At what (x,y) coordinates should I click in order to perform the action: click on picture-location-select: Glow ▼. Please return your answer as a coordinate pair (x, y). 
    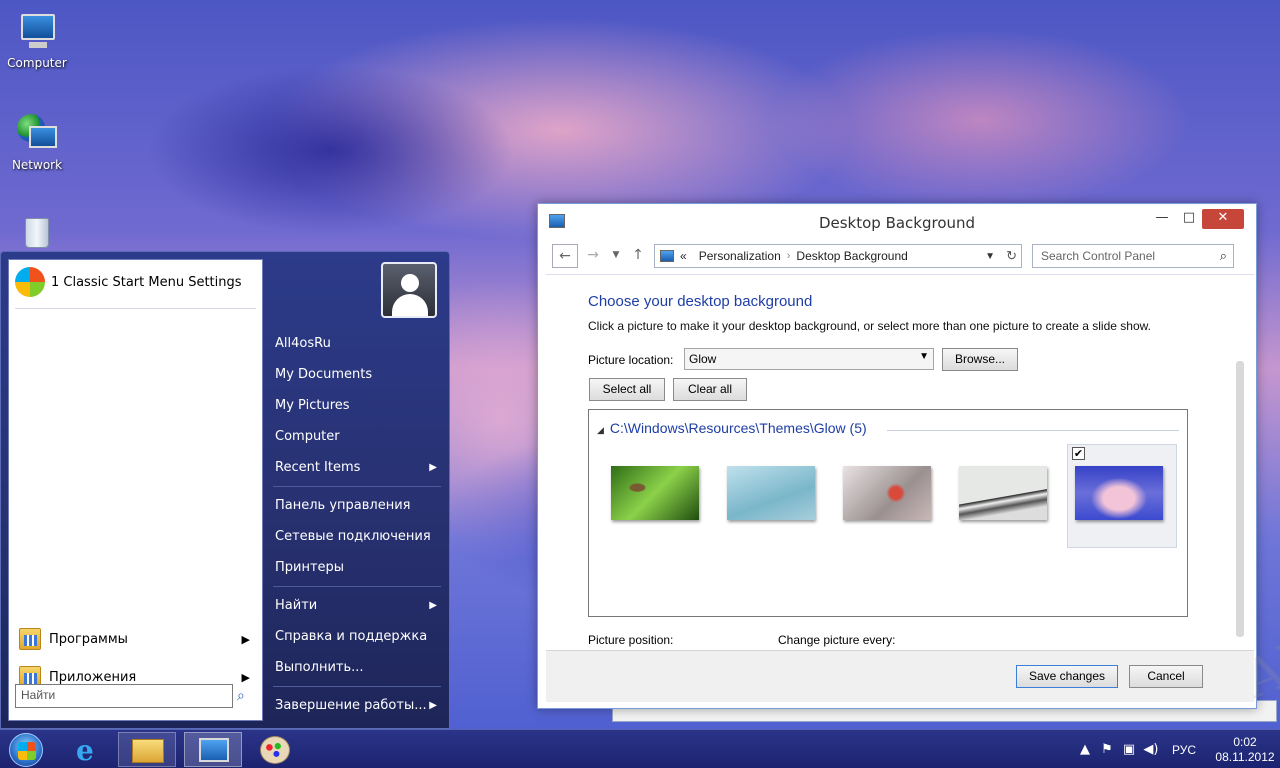
    Looking at the image, I should click on (809, 359).